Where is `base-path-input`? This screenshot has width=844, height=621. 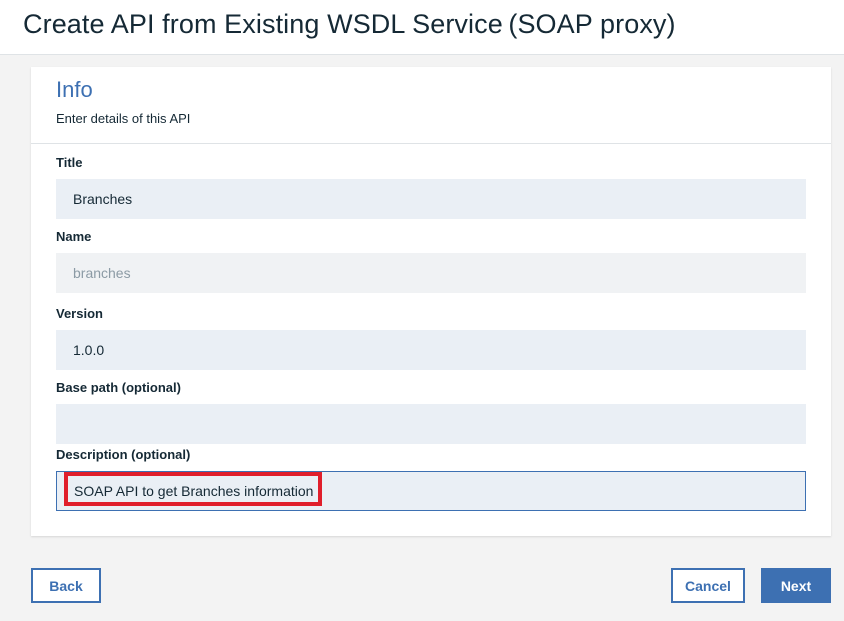 base-path-input is located at coordinates (431, 424).